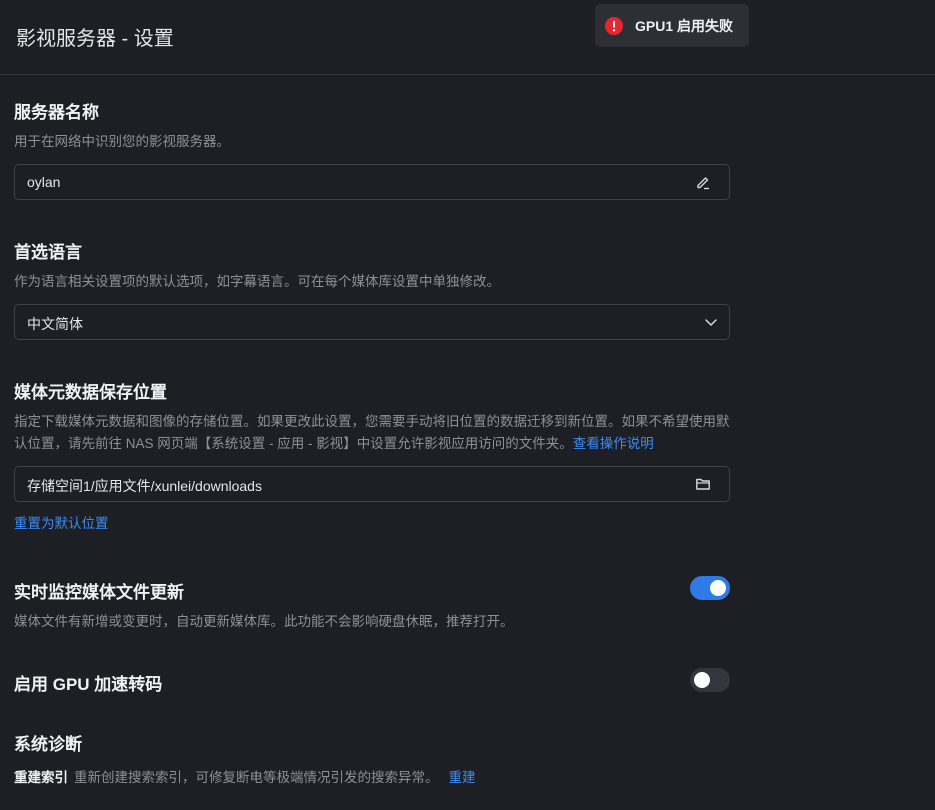 This screenshot has width=935, height=810. I want to click on server-name-field, so click(372, 182).